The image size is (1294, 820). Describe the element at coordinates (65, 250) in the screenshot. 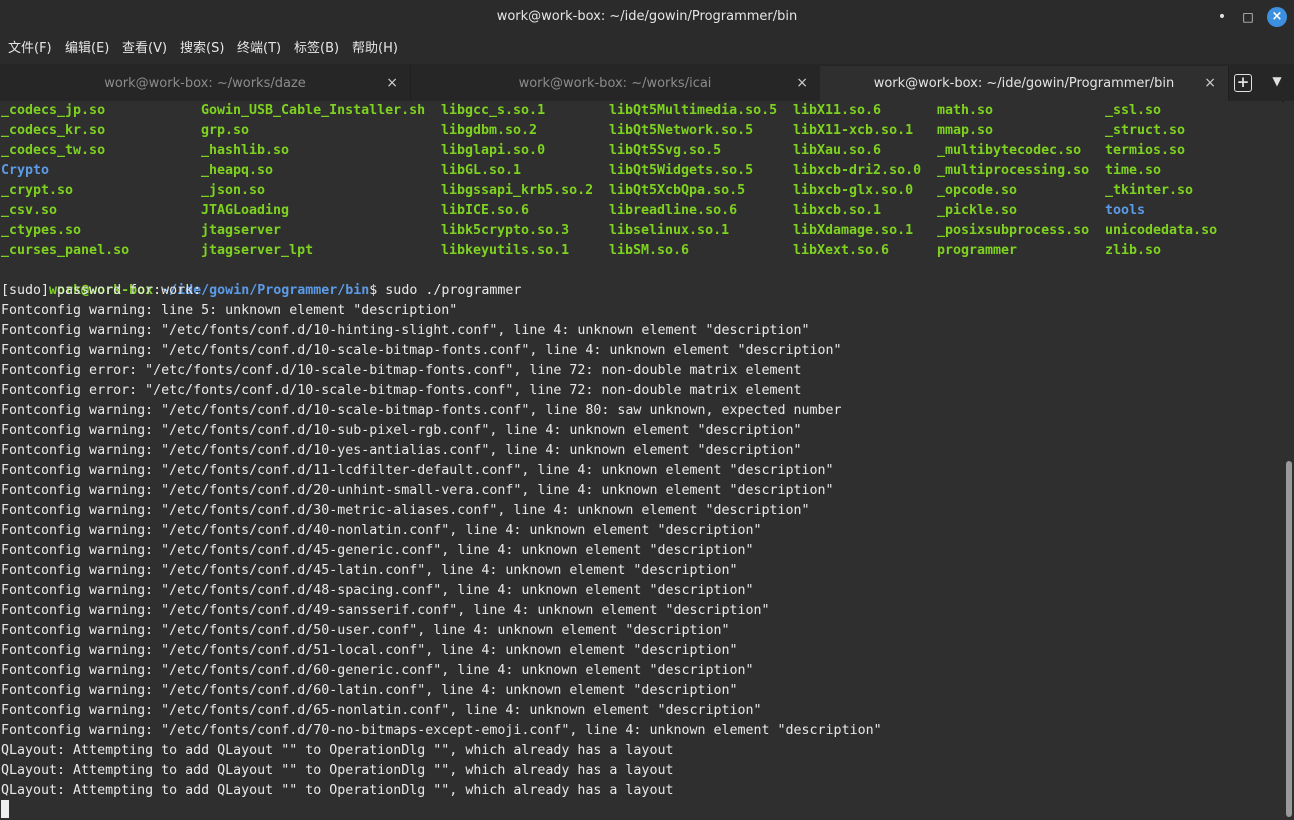

I see `file-entry: _curses_panel.so` at that location.